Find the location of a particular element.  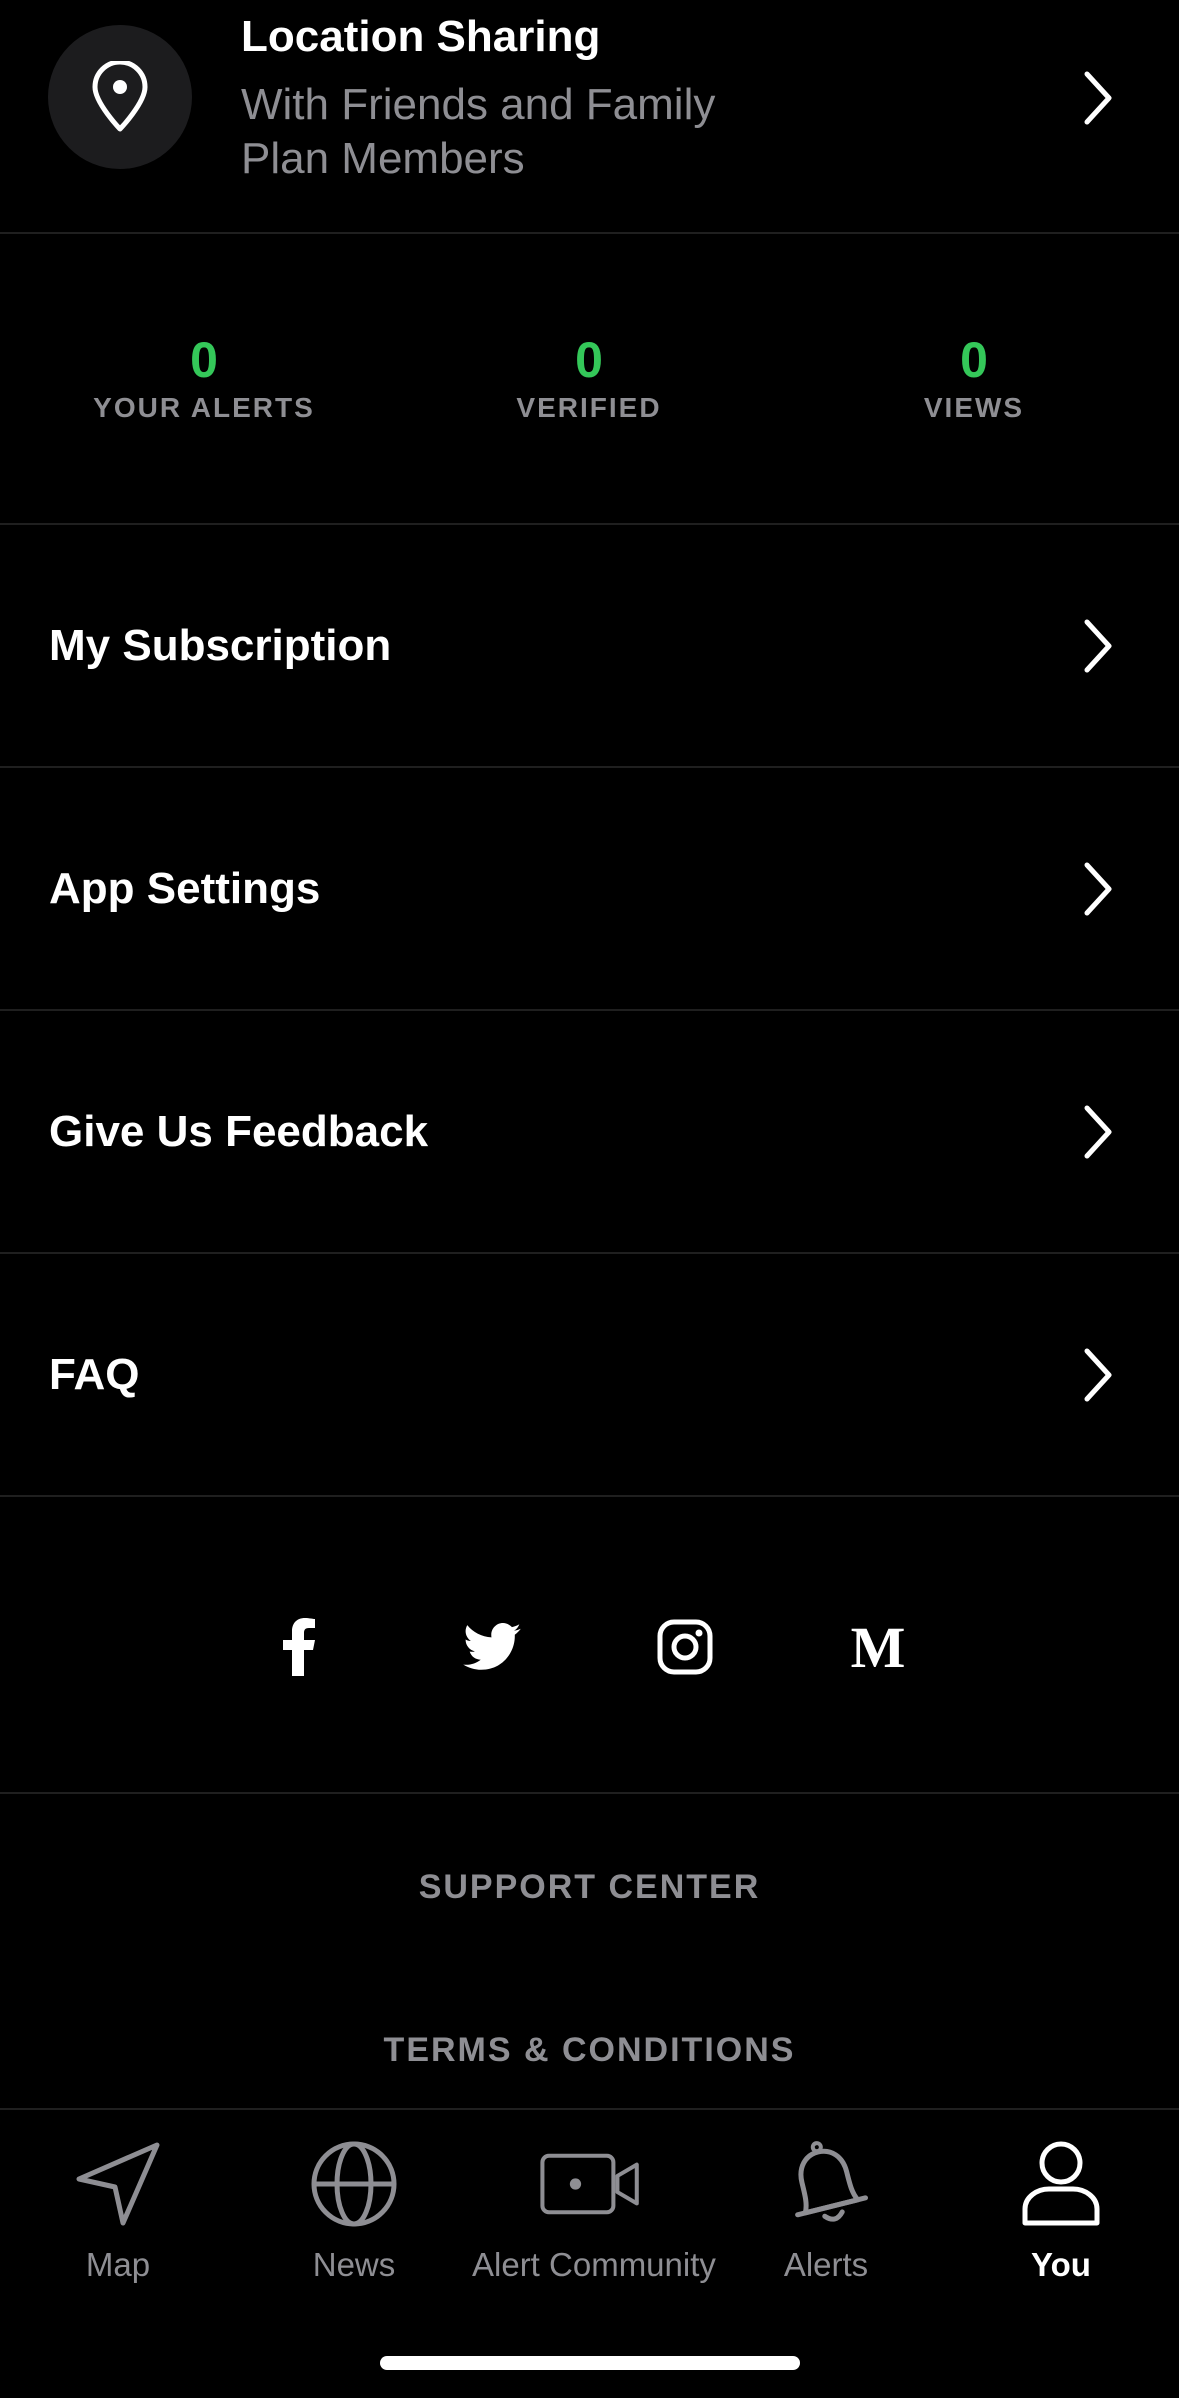

twitter-icon is located at coordinates (492, 1646).